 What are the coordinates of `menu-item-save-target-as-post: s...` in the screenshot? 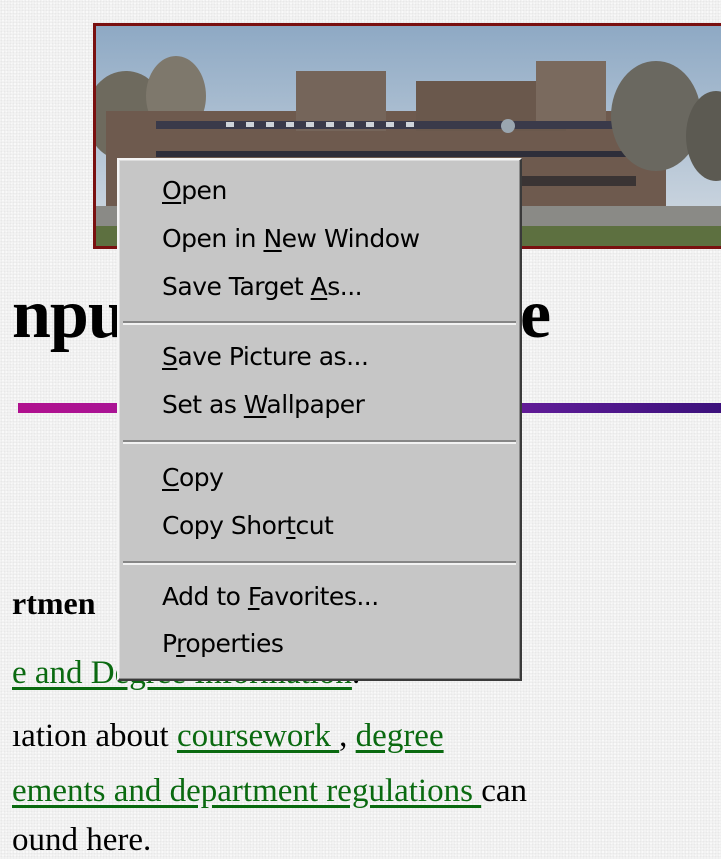 It's located at (345, 286).